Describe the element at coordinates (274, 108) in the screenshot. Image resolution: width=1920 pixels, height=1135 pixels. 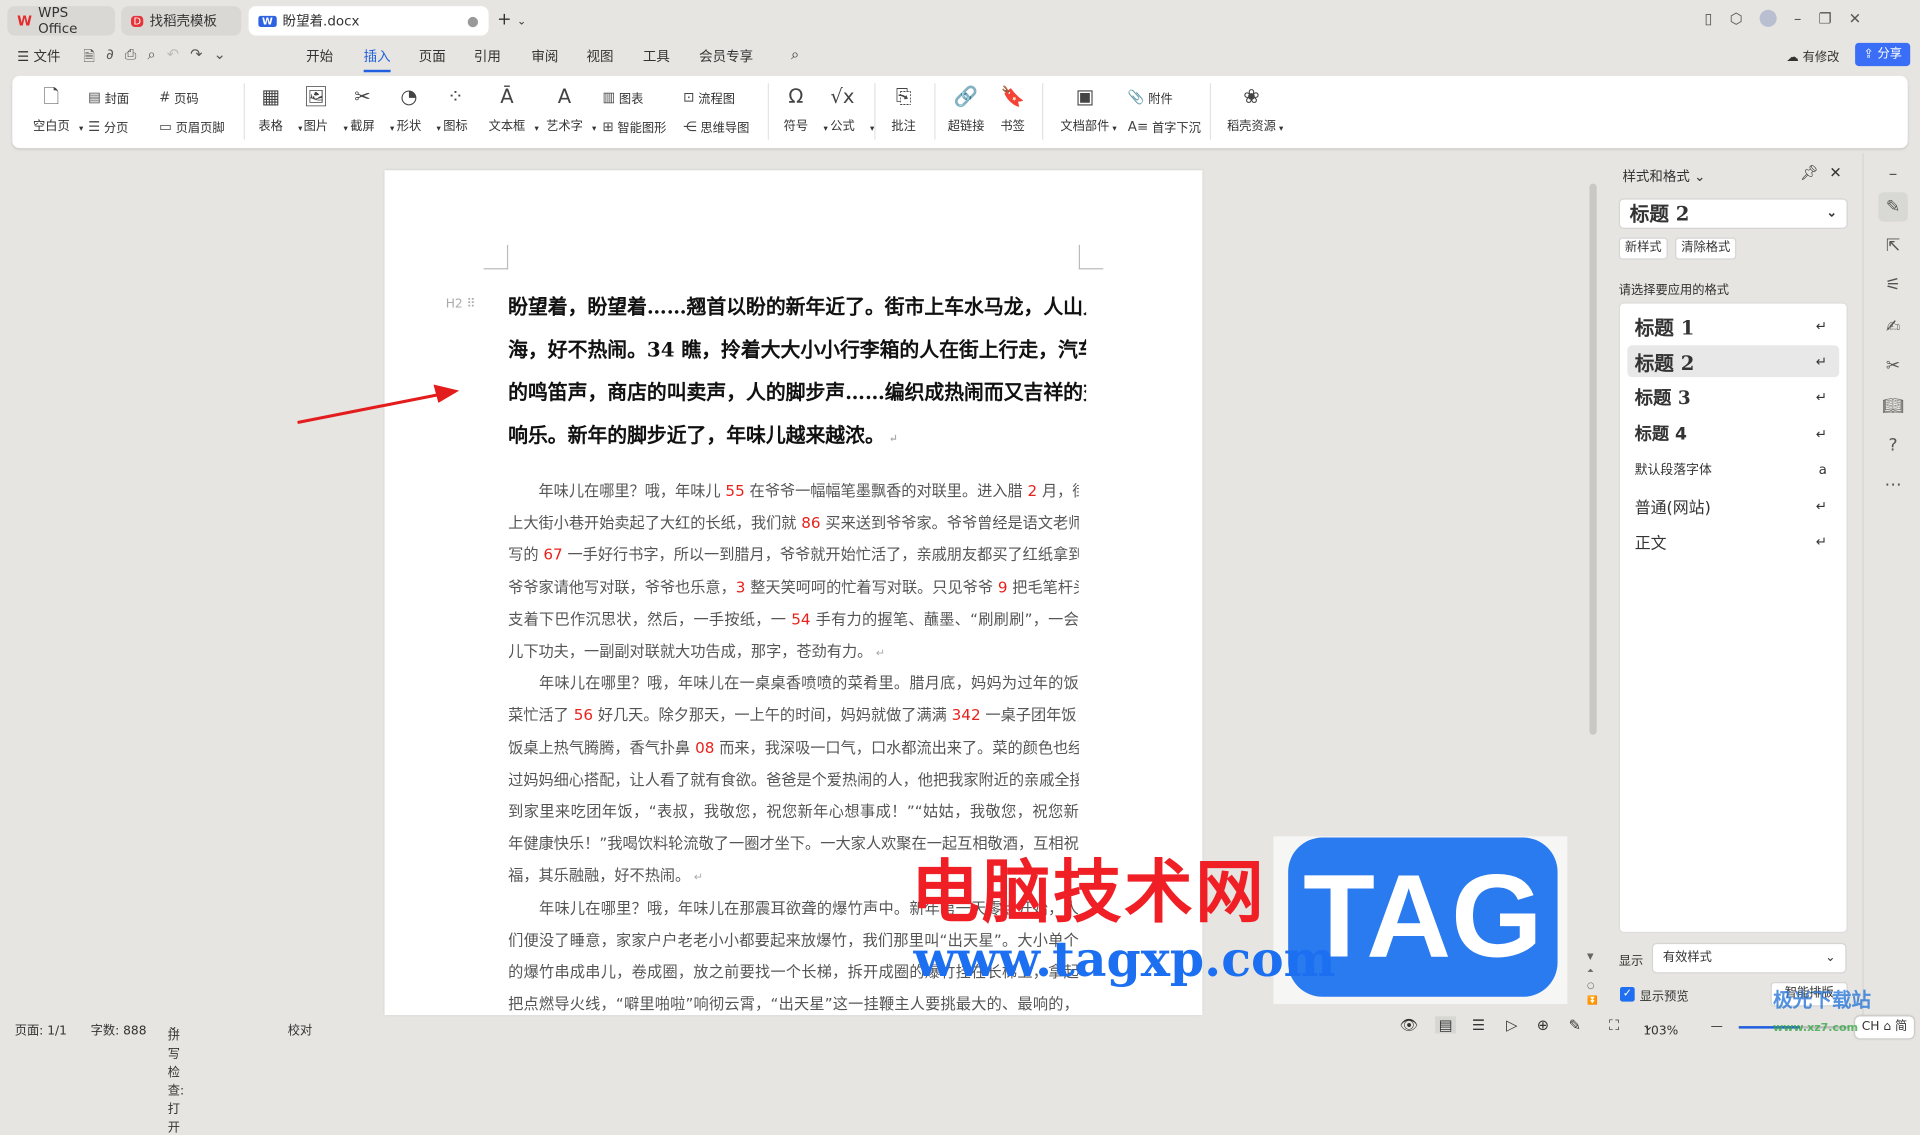
I see `ribbon-table-button: ▦ 表格 ▾` at that location.